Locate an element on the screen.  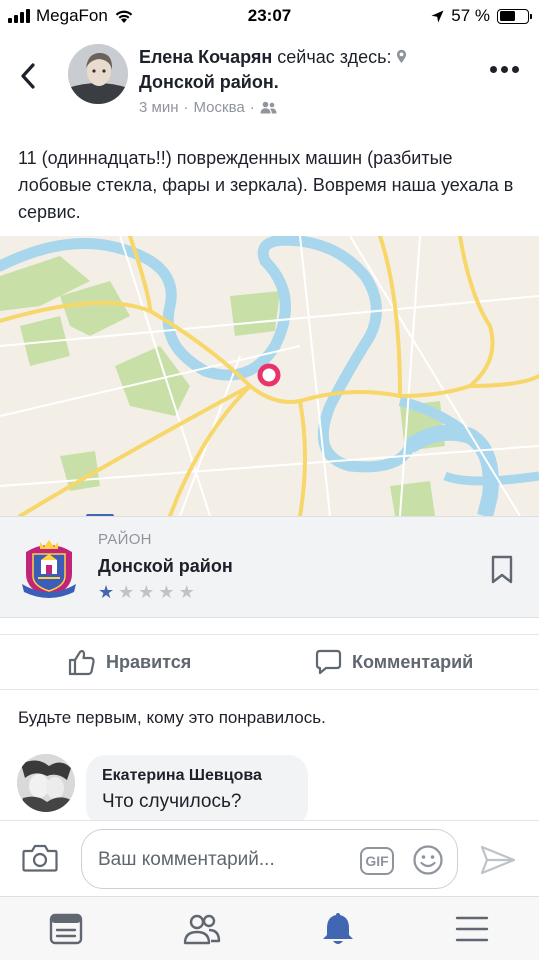
send-button is located at coordinates (498, 860).